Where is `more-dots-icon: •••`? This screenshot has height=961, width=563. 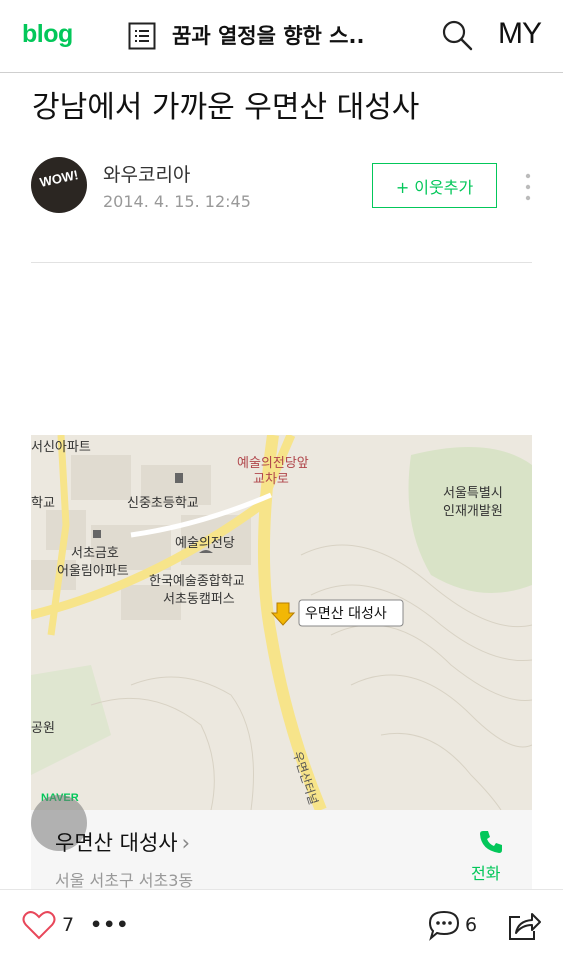 more-dots-icon: ••• is located at coordinates (109, 925).